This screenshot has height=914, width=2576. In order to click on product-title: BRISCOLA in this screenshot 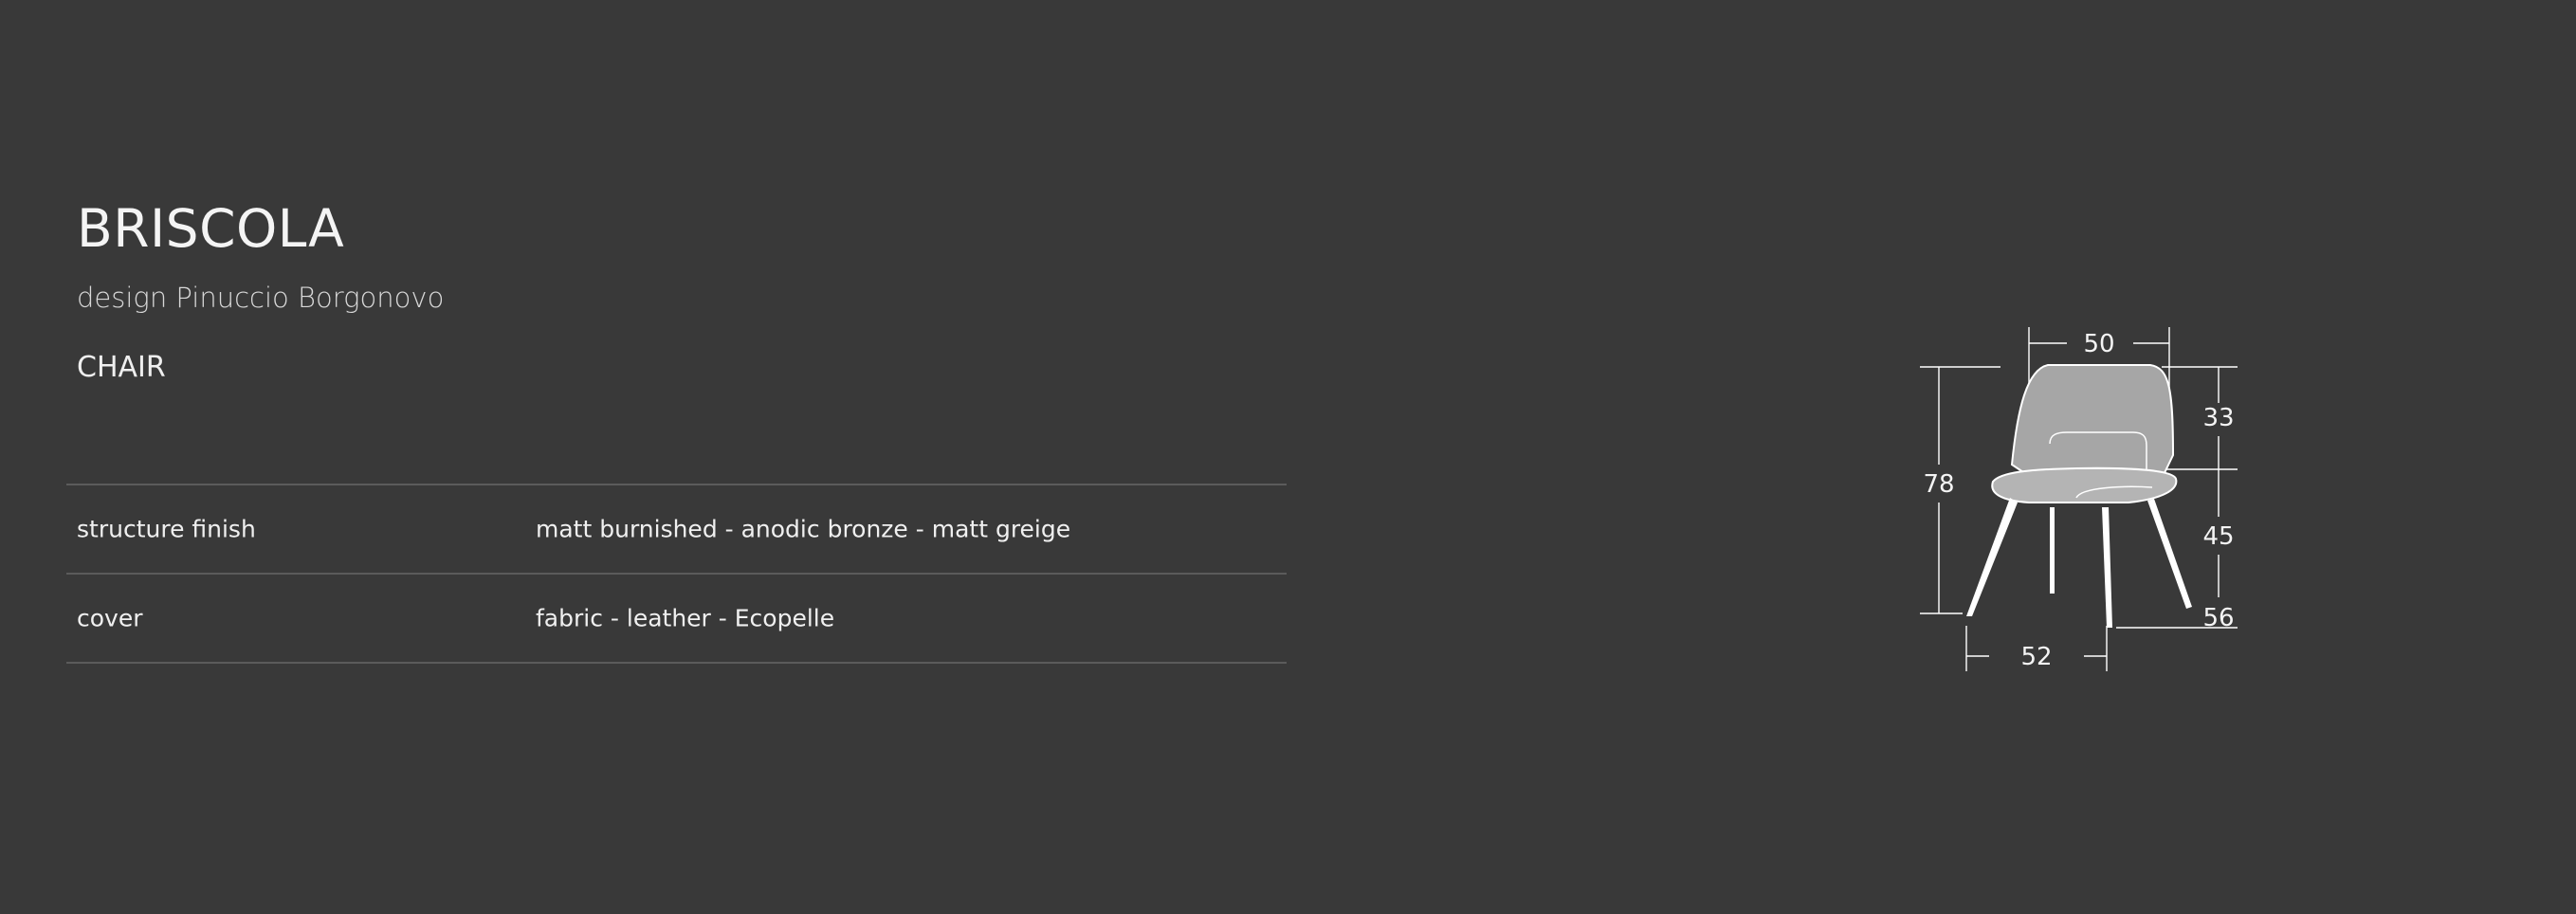, I will do `click(211, 228)`.